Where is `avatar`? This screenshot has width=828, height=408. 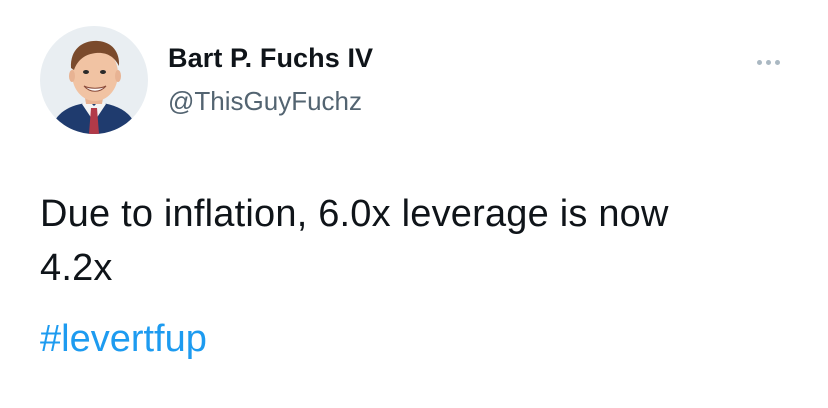 avatar is located at coordinates (94, 80).